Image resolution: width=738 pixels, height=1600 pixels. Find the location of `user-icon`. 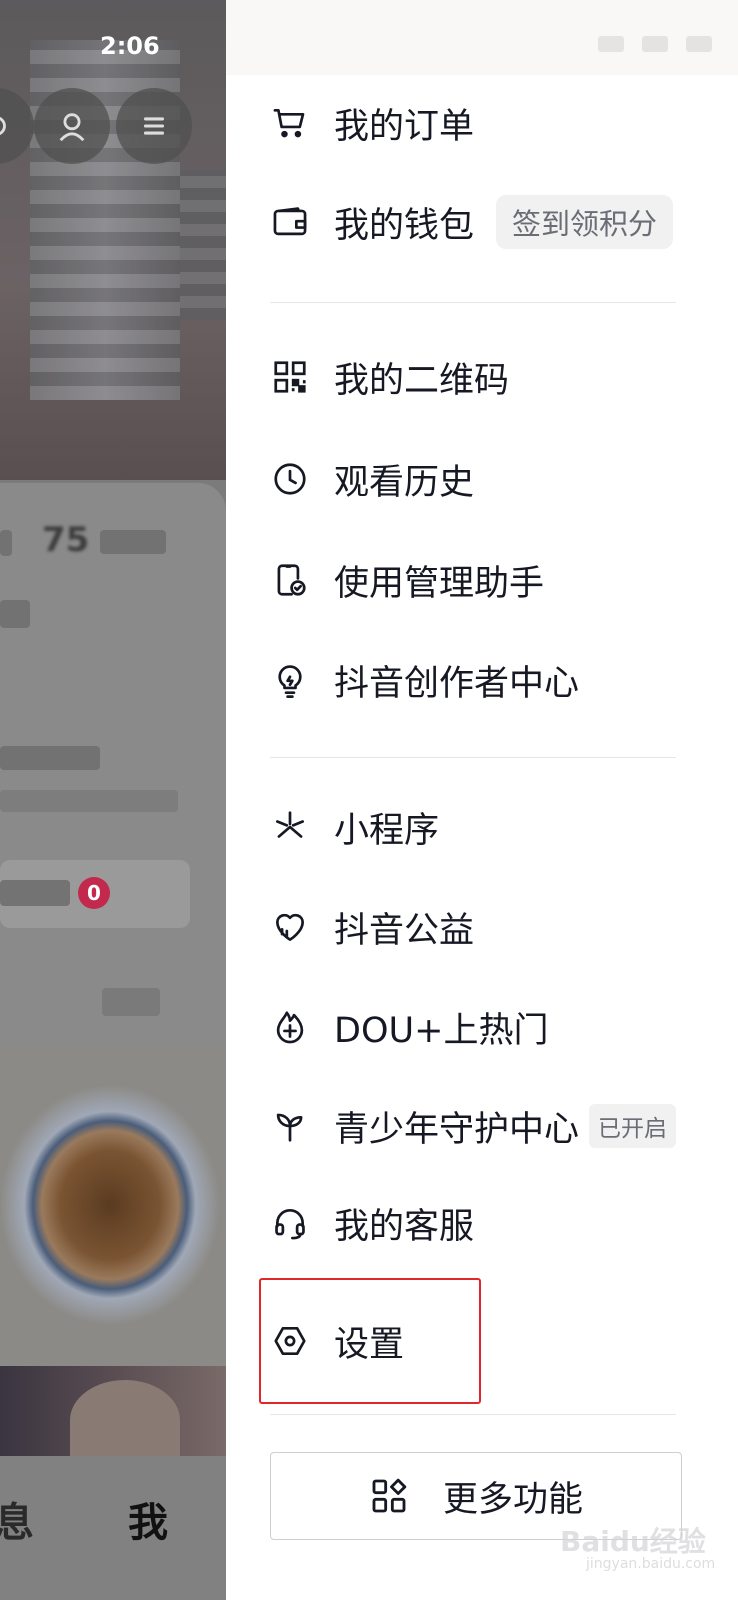

user-icon is located at coordinates (72, 127).